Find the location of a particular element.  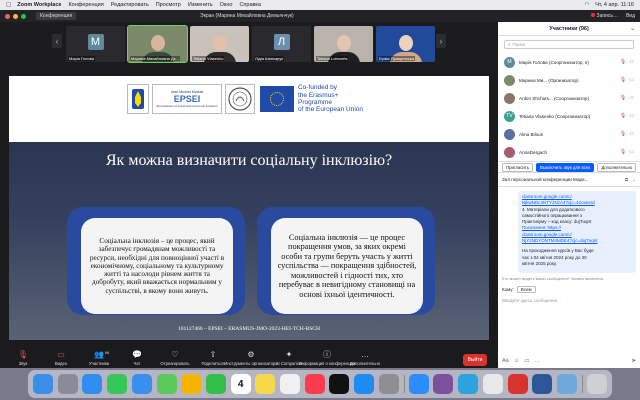

emoji-icon: ☺ is located at coordinates (517, 361).